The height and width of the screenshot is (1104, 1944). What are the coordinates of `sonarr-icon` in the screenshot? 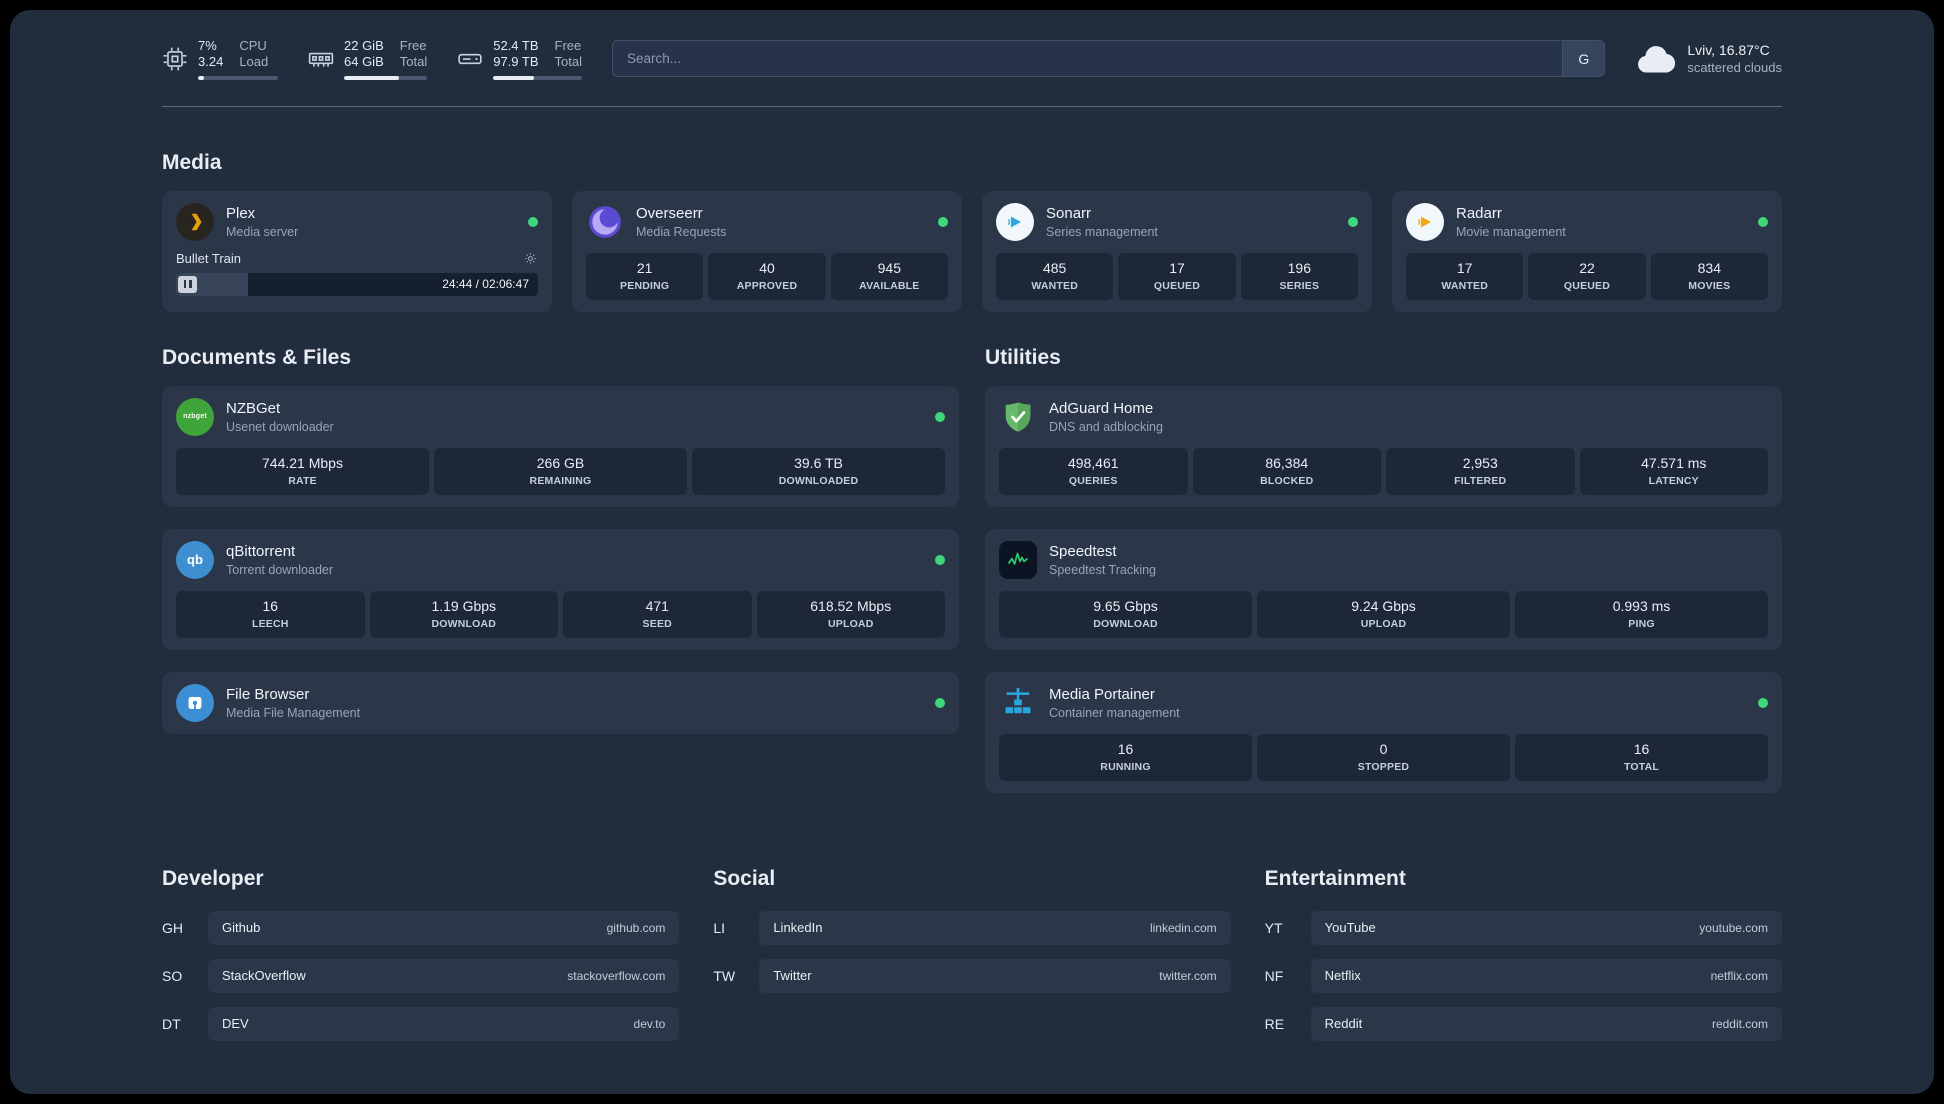 It's located at (1015, 221).